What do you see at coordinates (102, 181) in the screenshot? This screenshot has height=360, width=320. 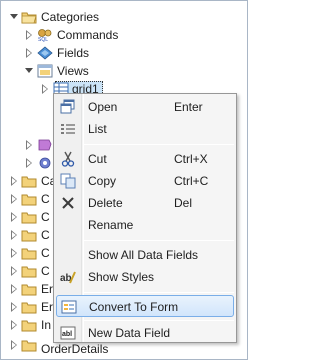 I see `menu-item-label: Copy` at bounding box center [102, 181].